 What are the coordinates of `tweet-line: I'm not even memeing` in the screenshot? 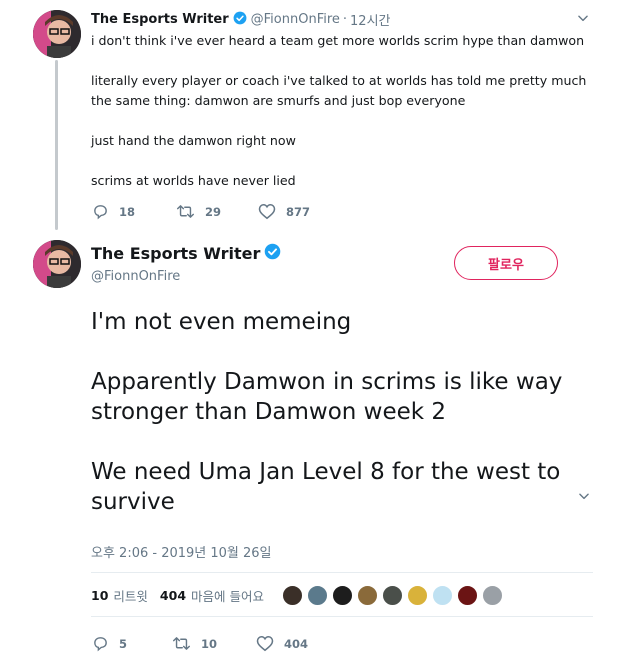 It's located at (221, 322).